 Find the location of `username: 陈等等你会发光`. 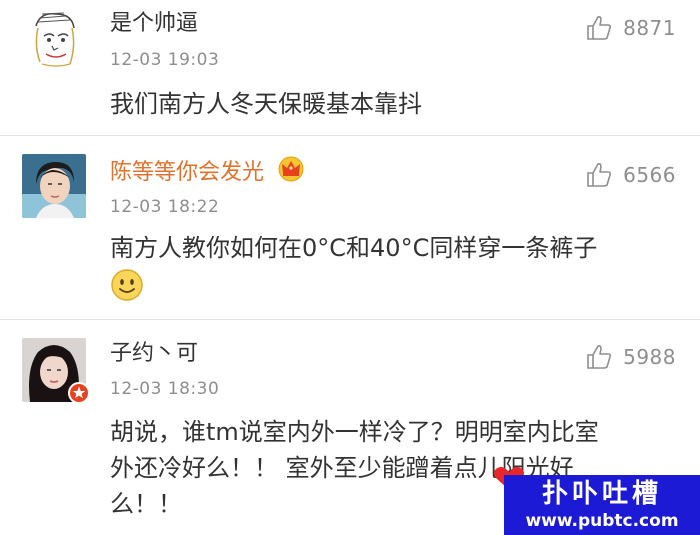

username: 陈等等你会发光 is located at coordinates (207, 173).